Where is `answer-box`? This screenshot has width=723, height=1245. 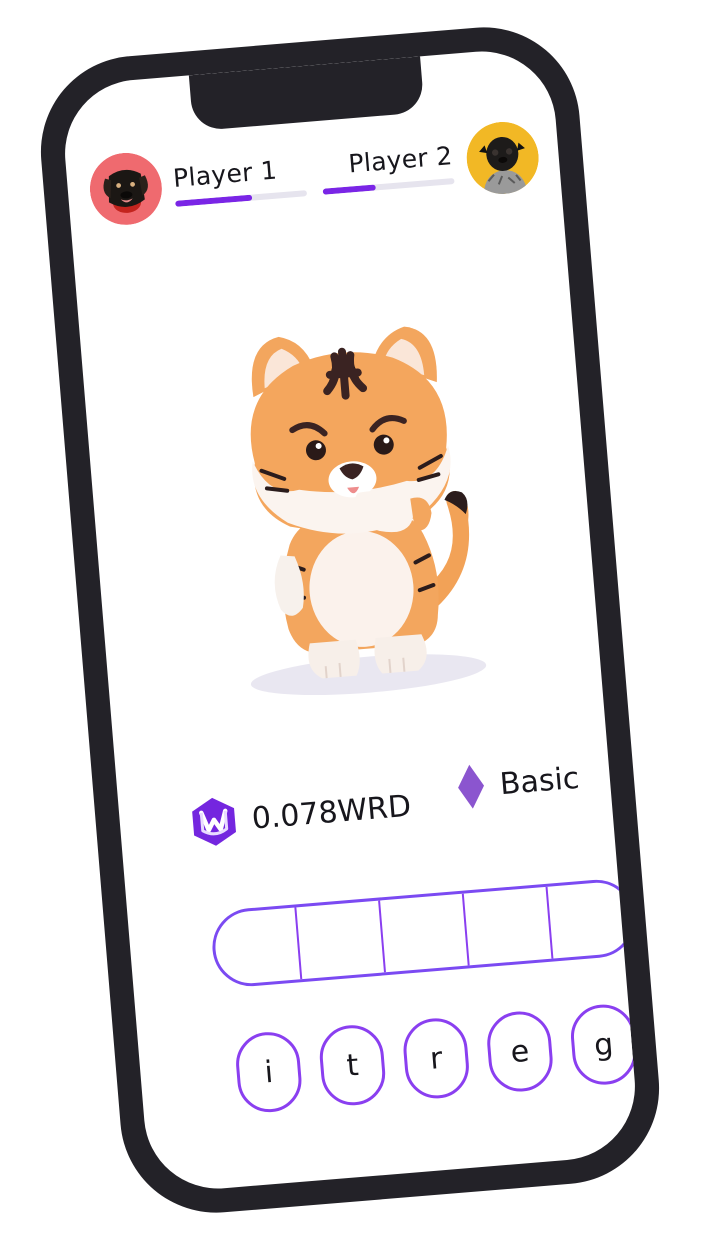
answer-box is located at coordinates (424, 933).